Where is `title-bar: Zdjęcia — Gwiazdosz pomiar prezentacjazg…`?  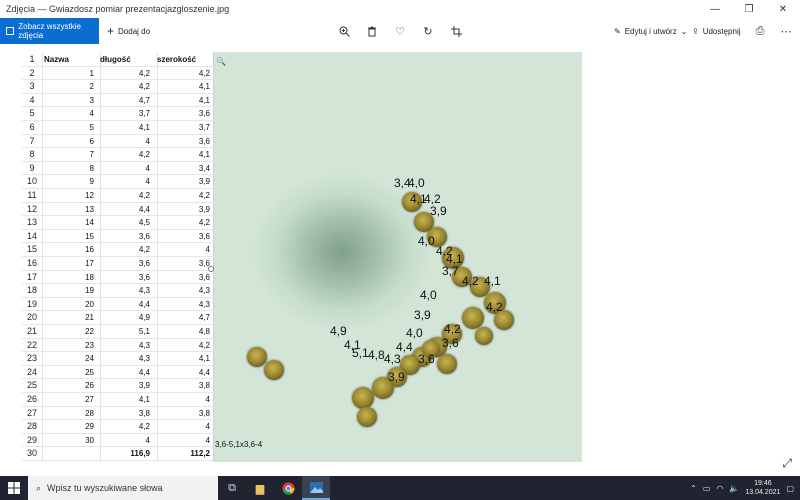
title-bar: Zdjęcia — Gwiazdosz pomiar prezentacjazg… is located at coordinates (400, 9).